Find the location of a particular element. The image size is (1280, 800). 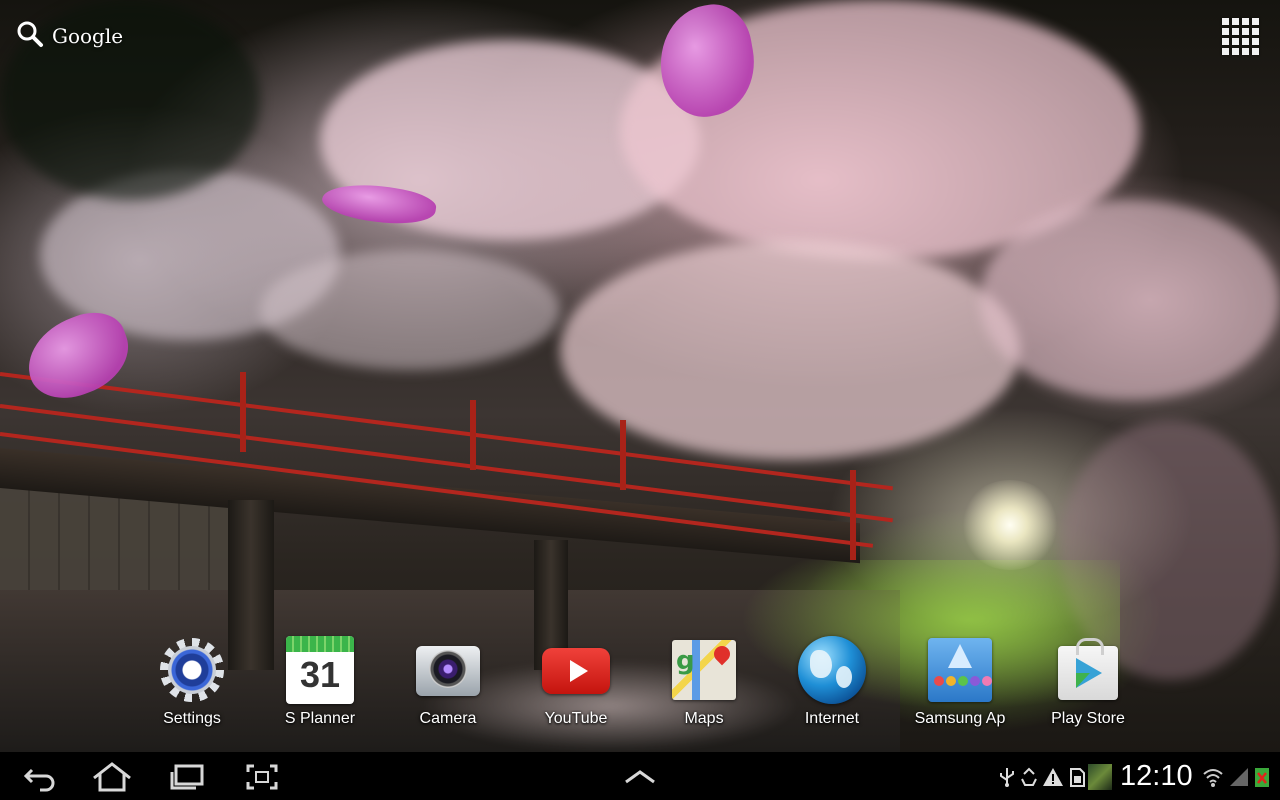

sd-card-icon is located at coordinates (1077, 777).